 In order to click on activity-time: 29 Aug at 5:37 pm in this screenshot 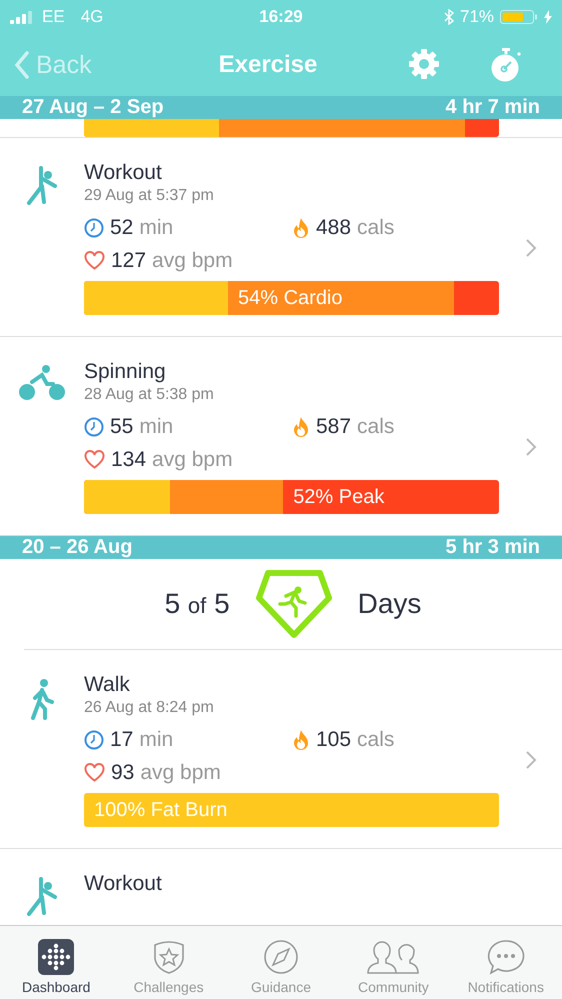, I will do `click(149, 196)`.